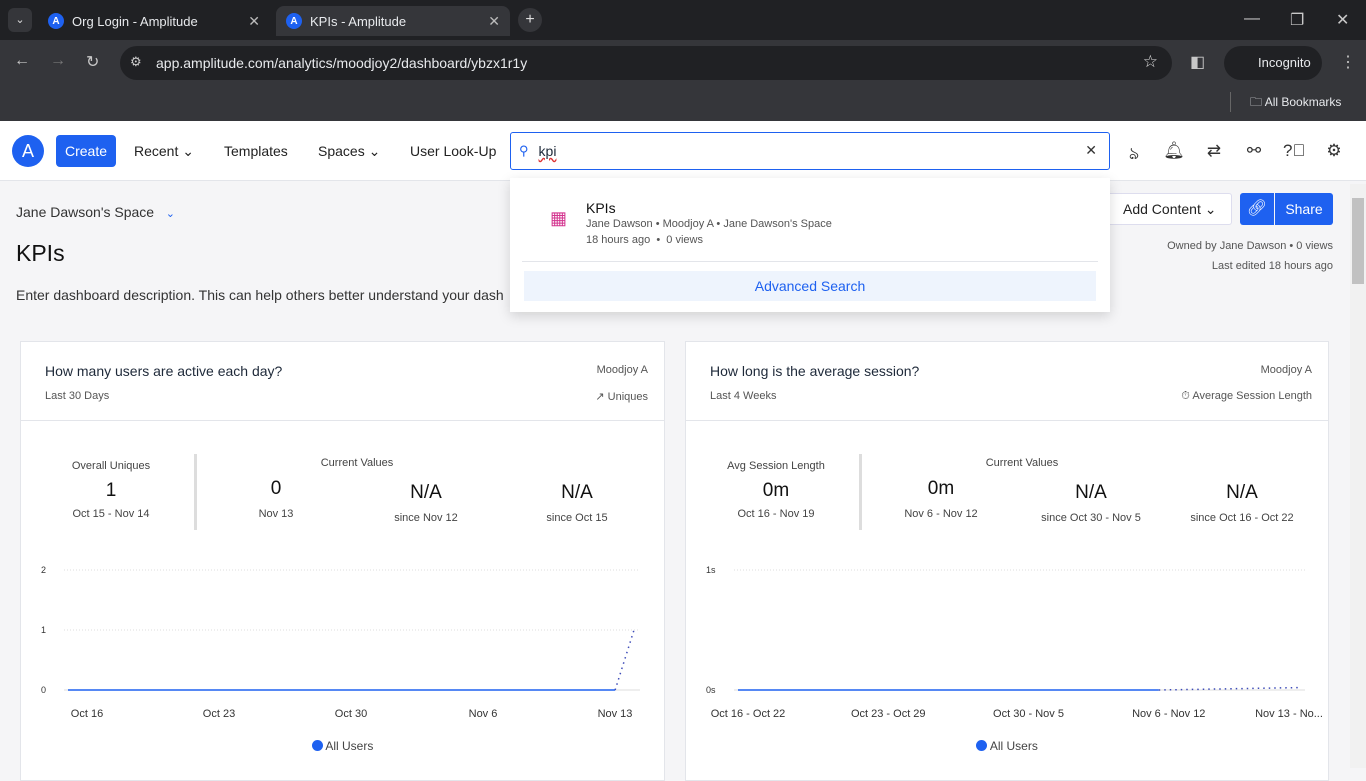  Describe the element at coordinates (1358, 476) in the screenshot. I see `scrollbar` at that location.